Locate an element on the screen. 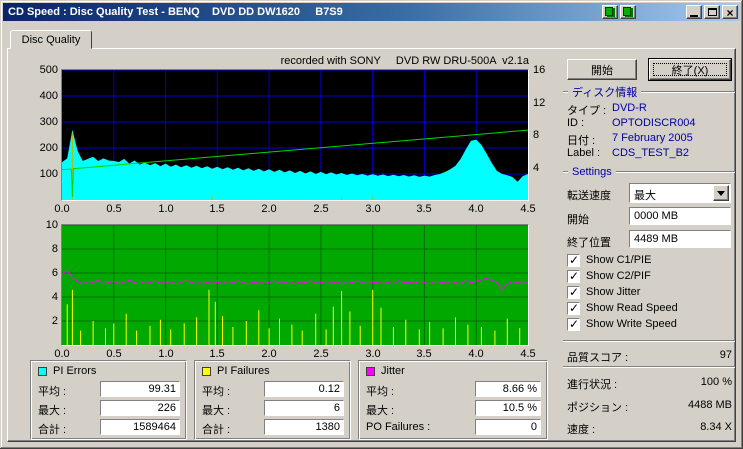 The width and height of the screenshot is (743, 449). disc-info-header: ディスク情報 is located at coordinates (649, 92).